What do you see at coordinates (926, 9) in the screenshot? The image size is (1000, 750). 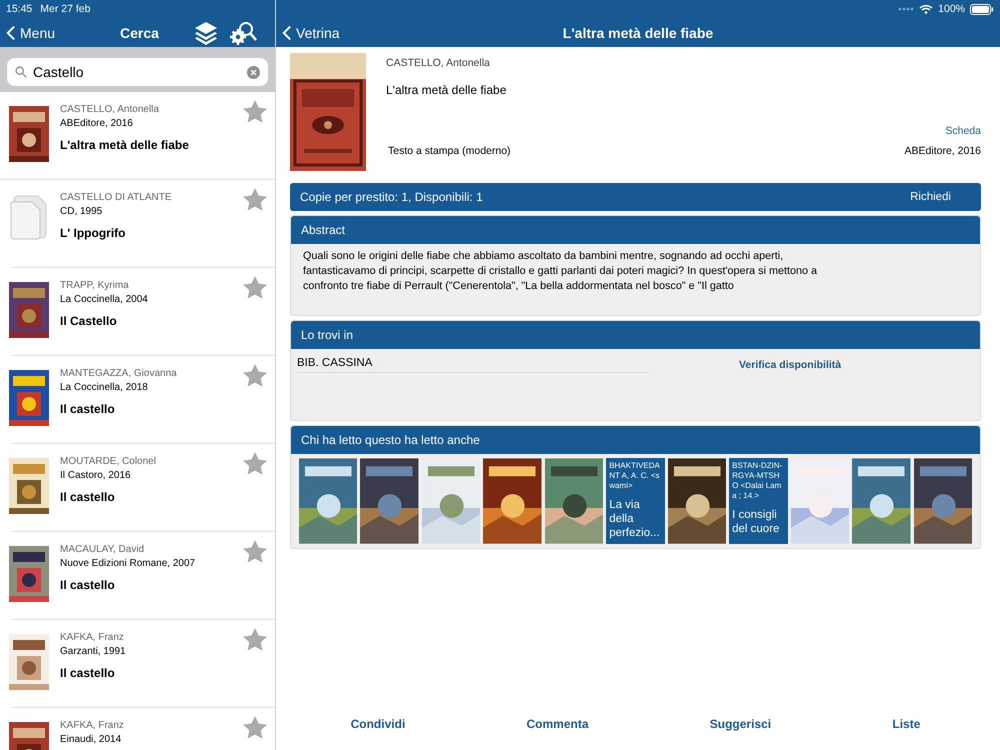 I see `wifi-icon` at bounding box center [926, 9].